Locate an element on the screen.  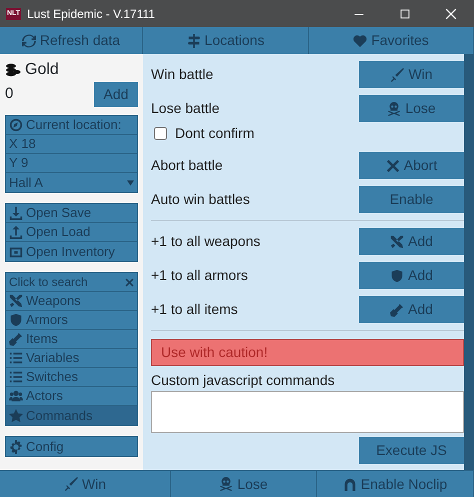
row-label: +1 to all items is located at coordinates (194, 309).